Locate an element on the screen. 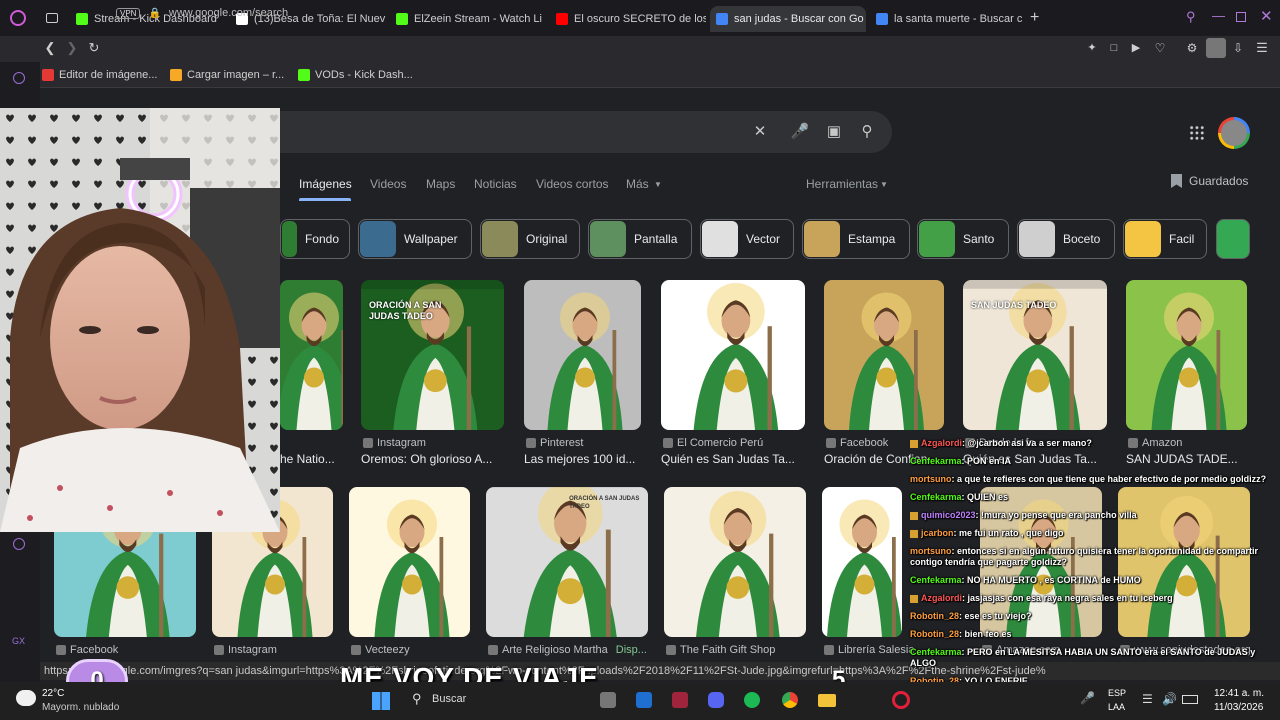 This screenshot has width=1280, height=720. language-layout: LAA is located at coordinates (1116, 707).